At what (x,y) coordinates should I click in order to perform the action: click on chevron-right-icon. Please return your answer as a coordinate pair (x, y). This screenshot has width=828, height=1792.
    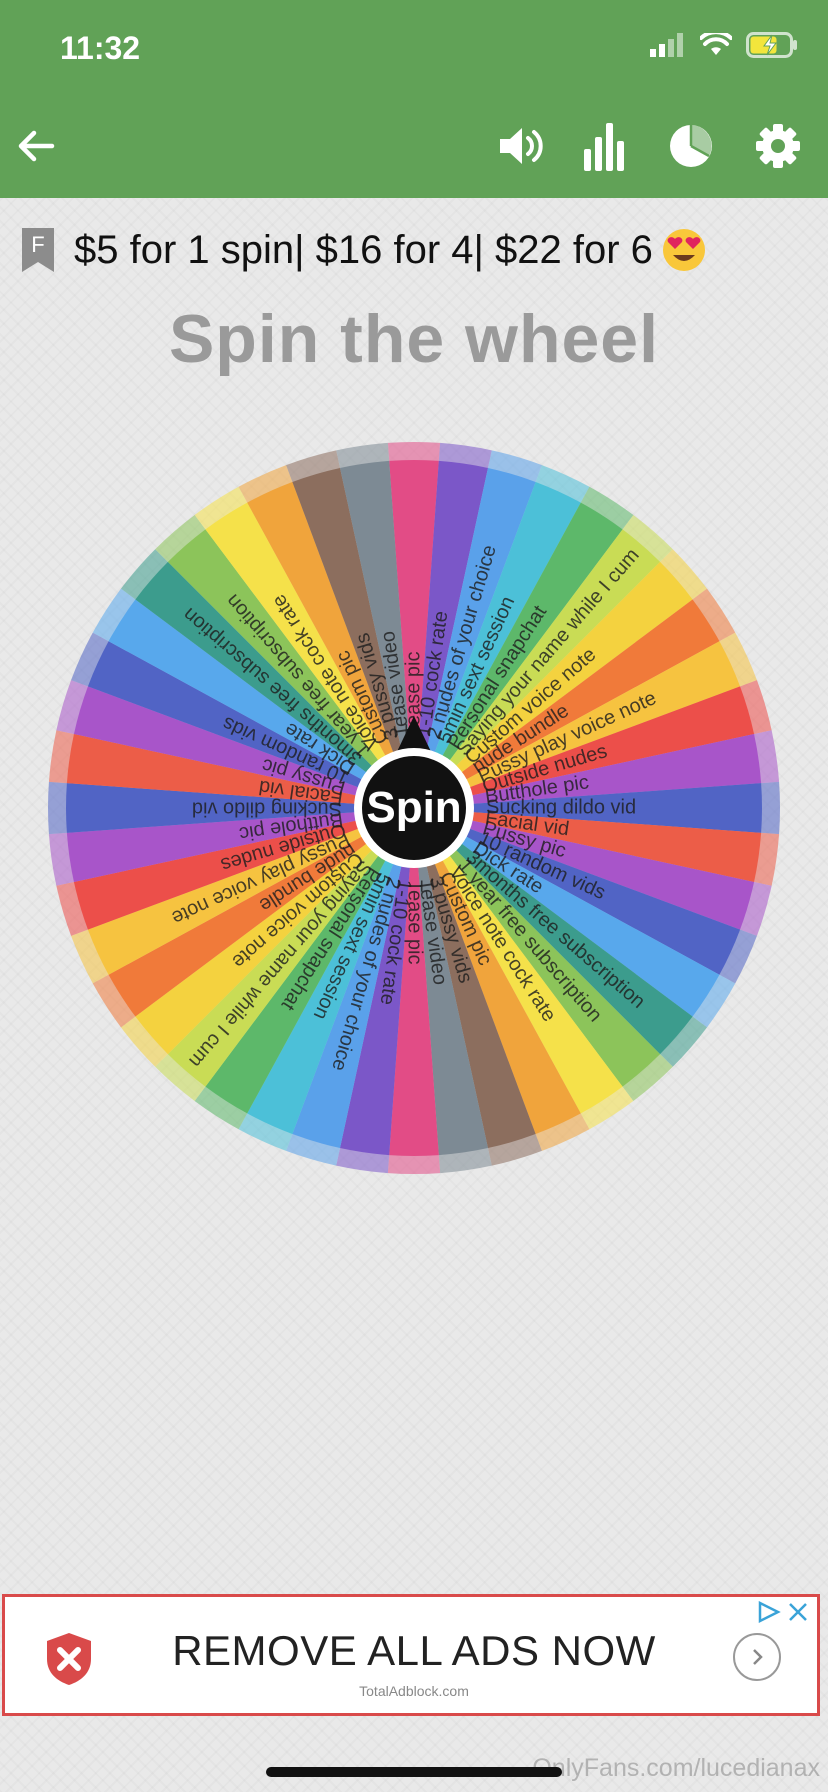
    Looking at the image, I should click on (758, 1657).